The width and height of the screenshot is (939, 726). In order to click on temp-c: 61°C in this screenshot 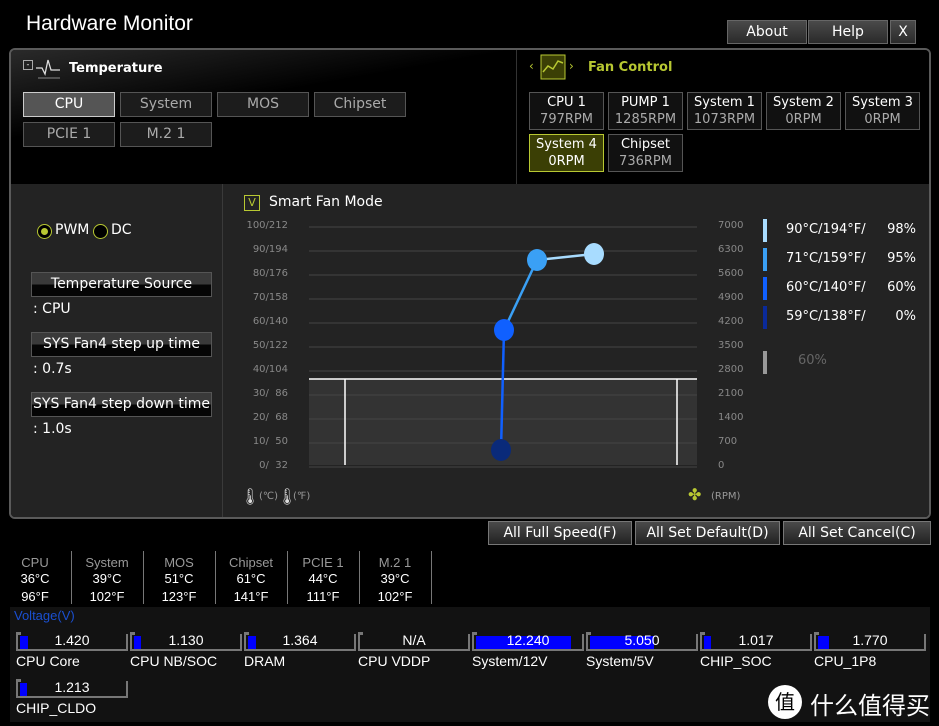, I will do `click(251, 578)`.